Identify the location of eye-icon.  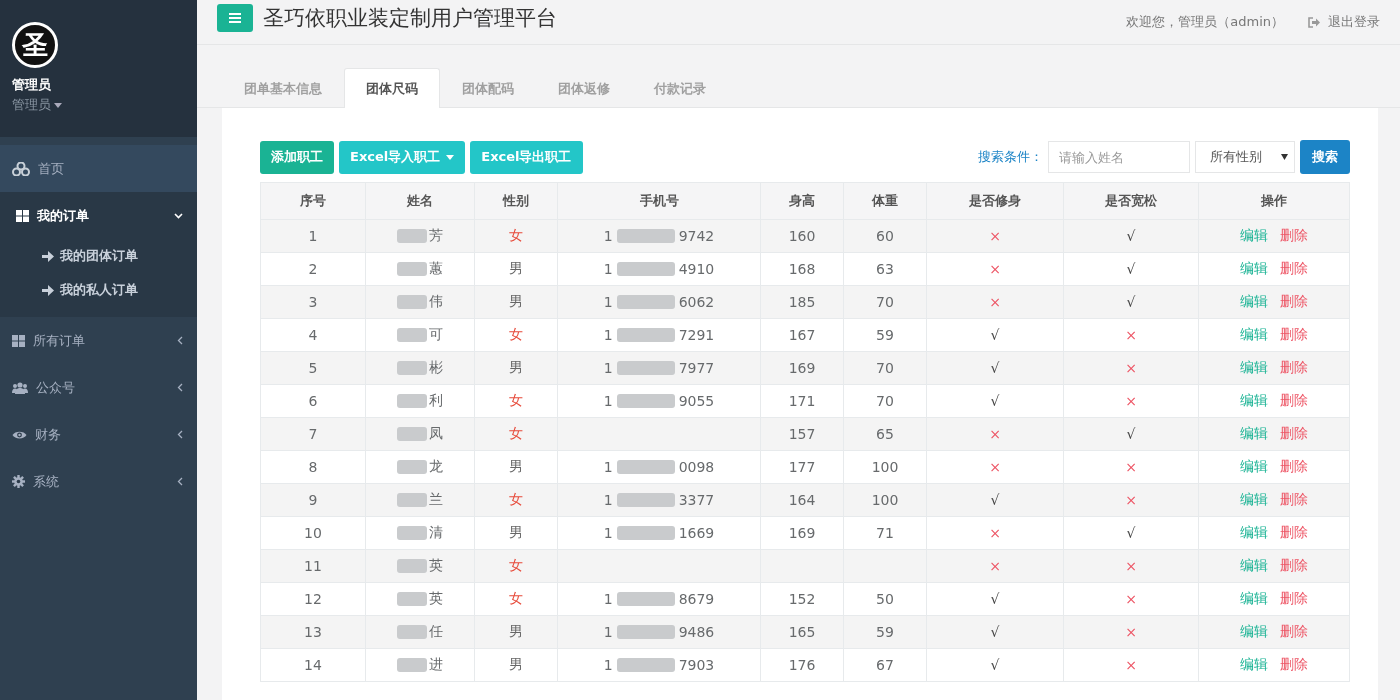
(19, 434).